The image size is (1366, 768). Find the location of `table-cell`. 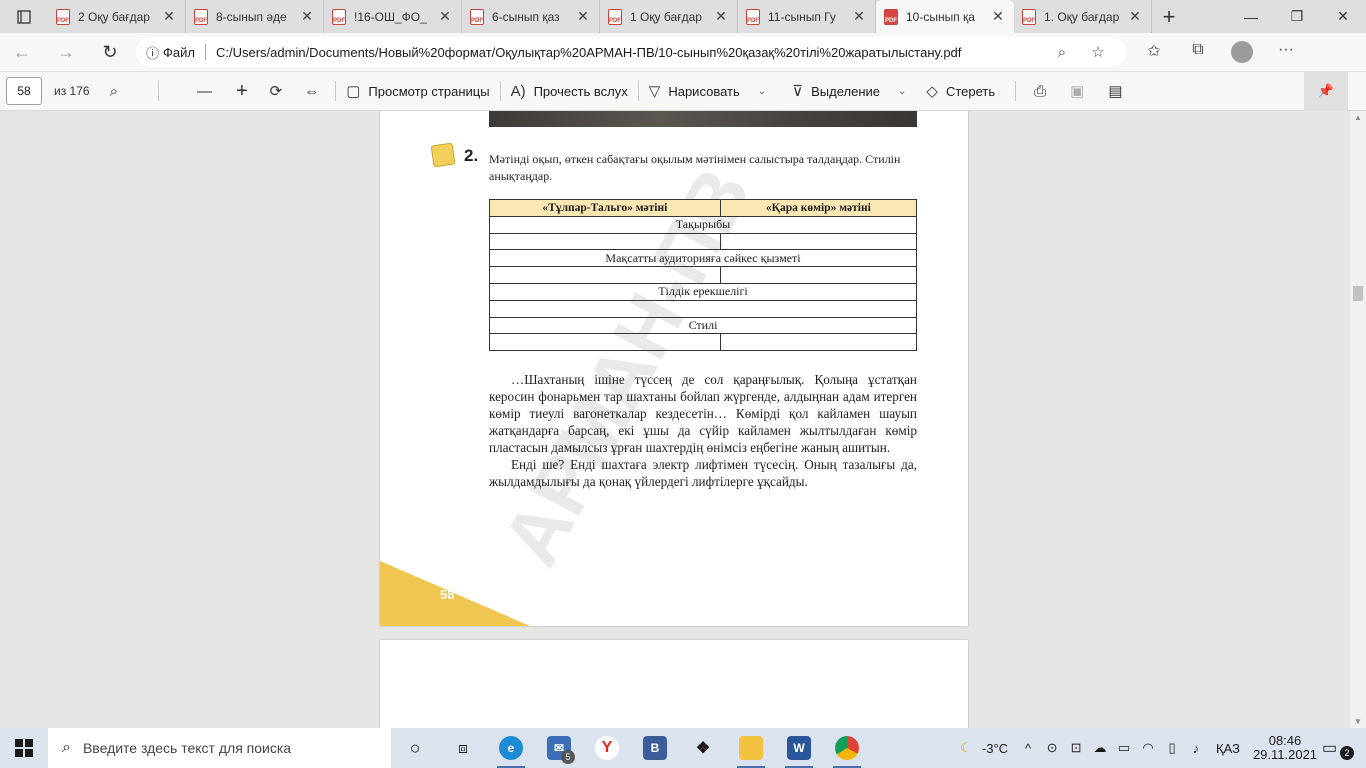

table-cell is located at coordinates (703, 308).